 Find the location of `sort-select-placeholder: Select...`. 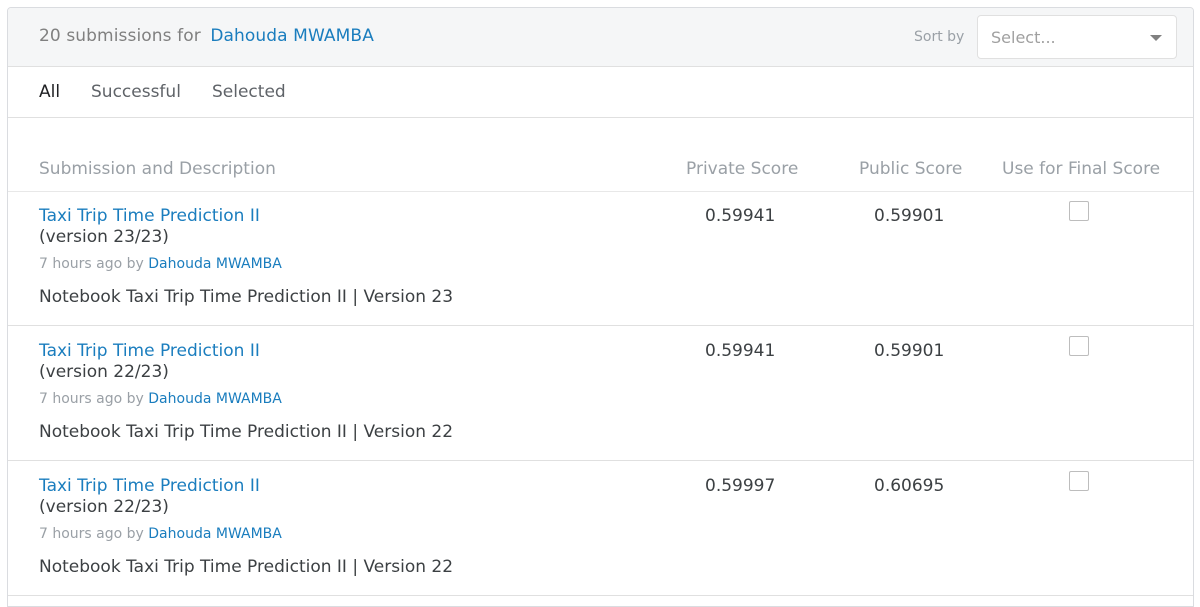

sort-select-placeholder: Select... is located at coordinates (1023, 37).